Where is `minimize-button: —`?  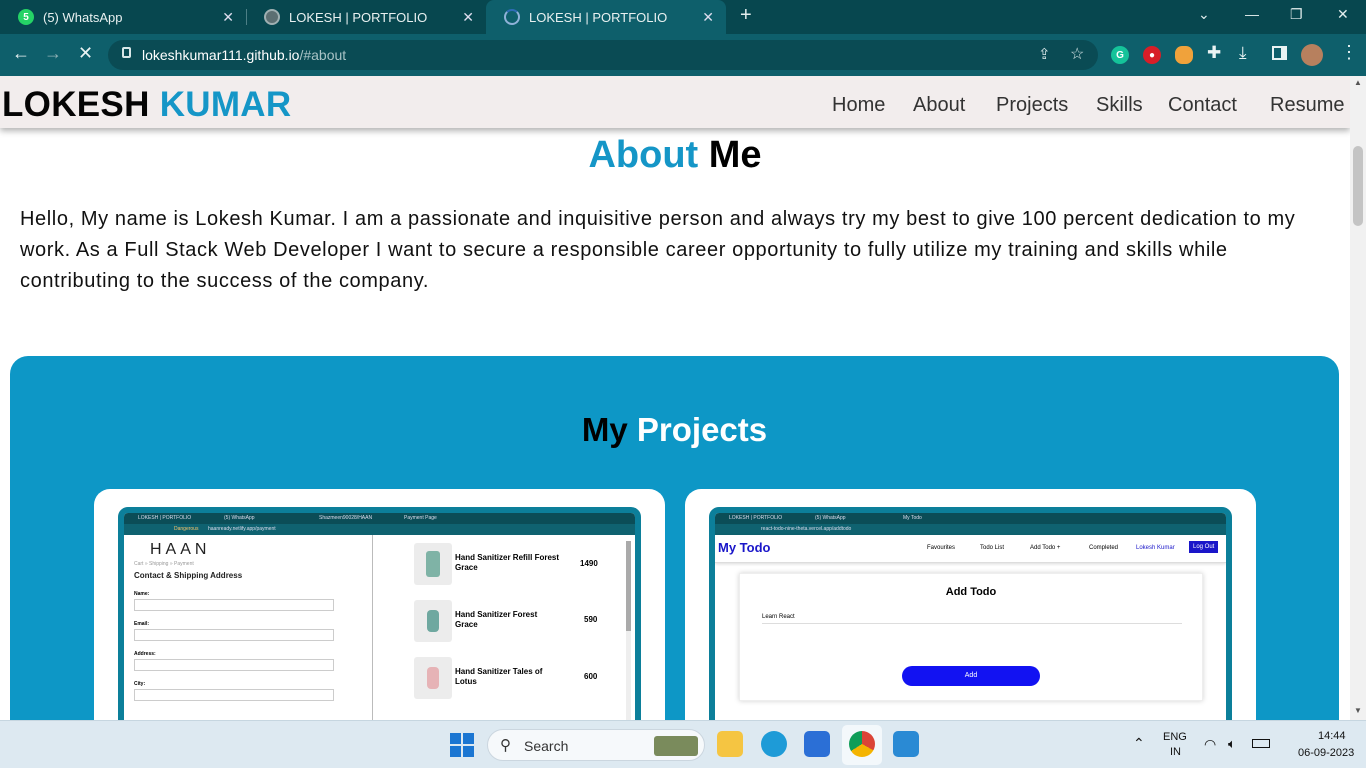 minimize-button: — is located at coordinates (1252, 14).